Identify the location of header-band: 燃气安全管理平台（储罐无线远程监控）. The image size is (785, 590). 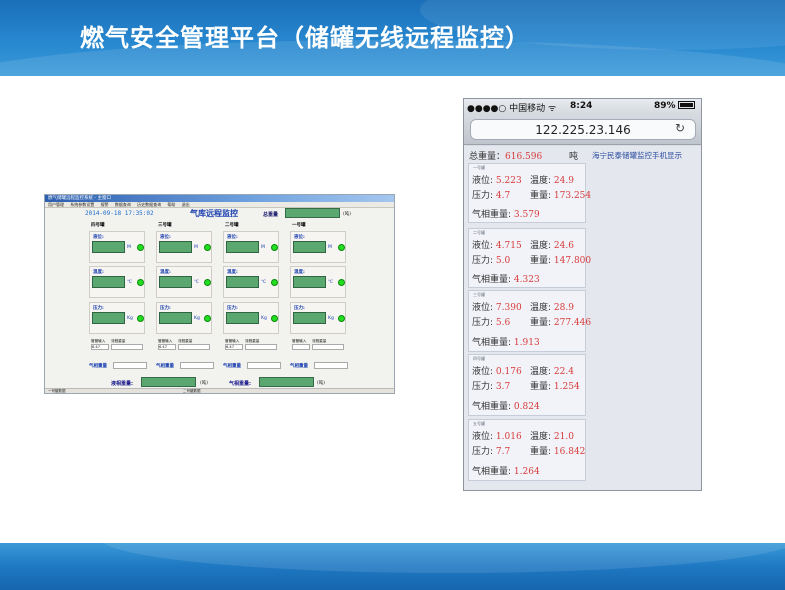
(392, 38).